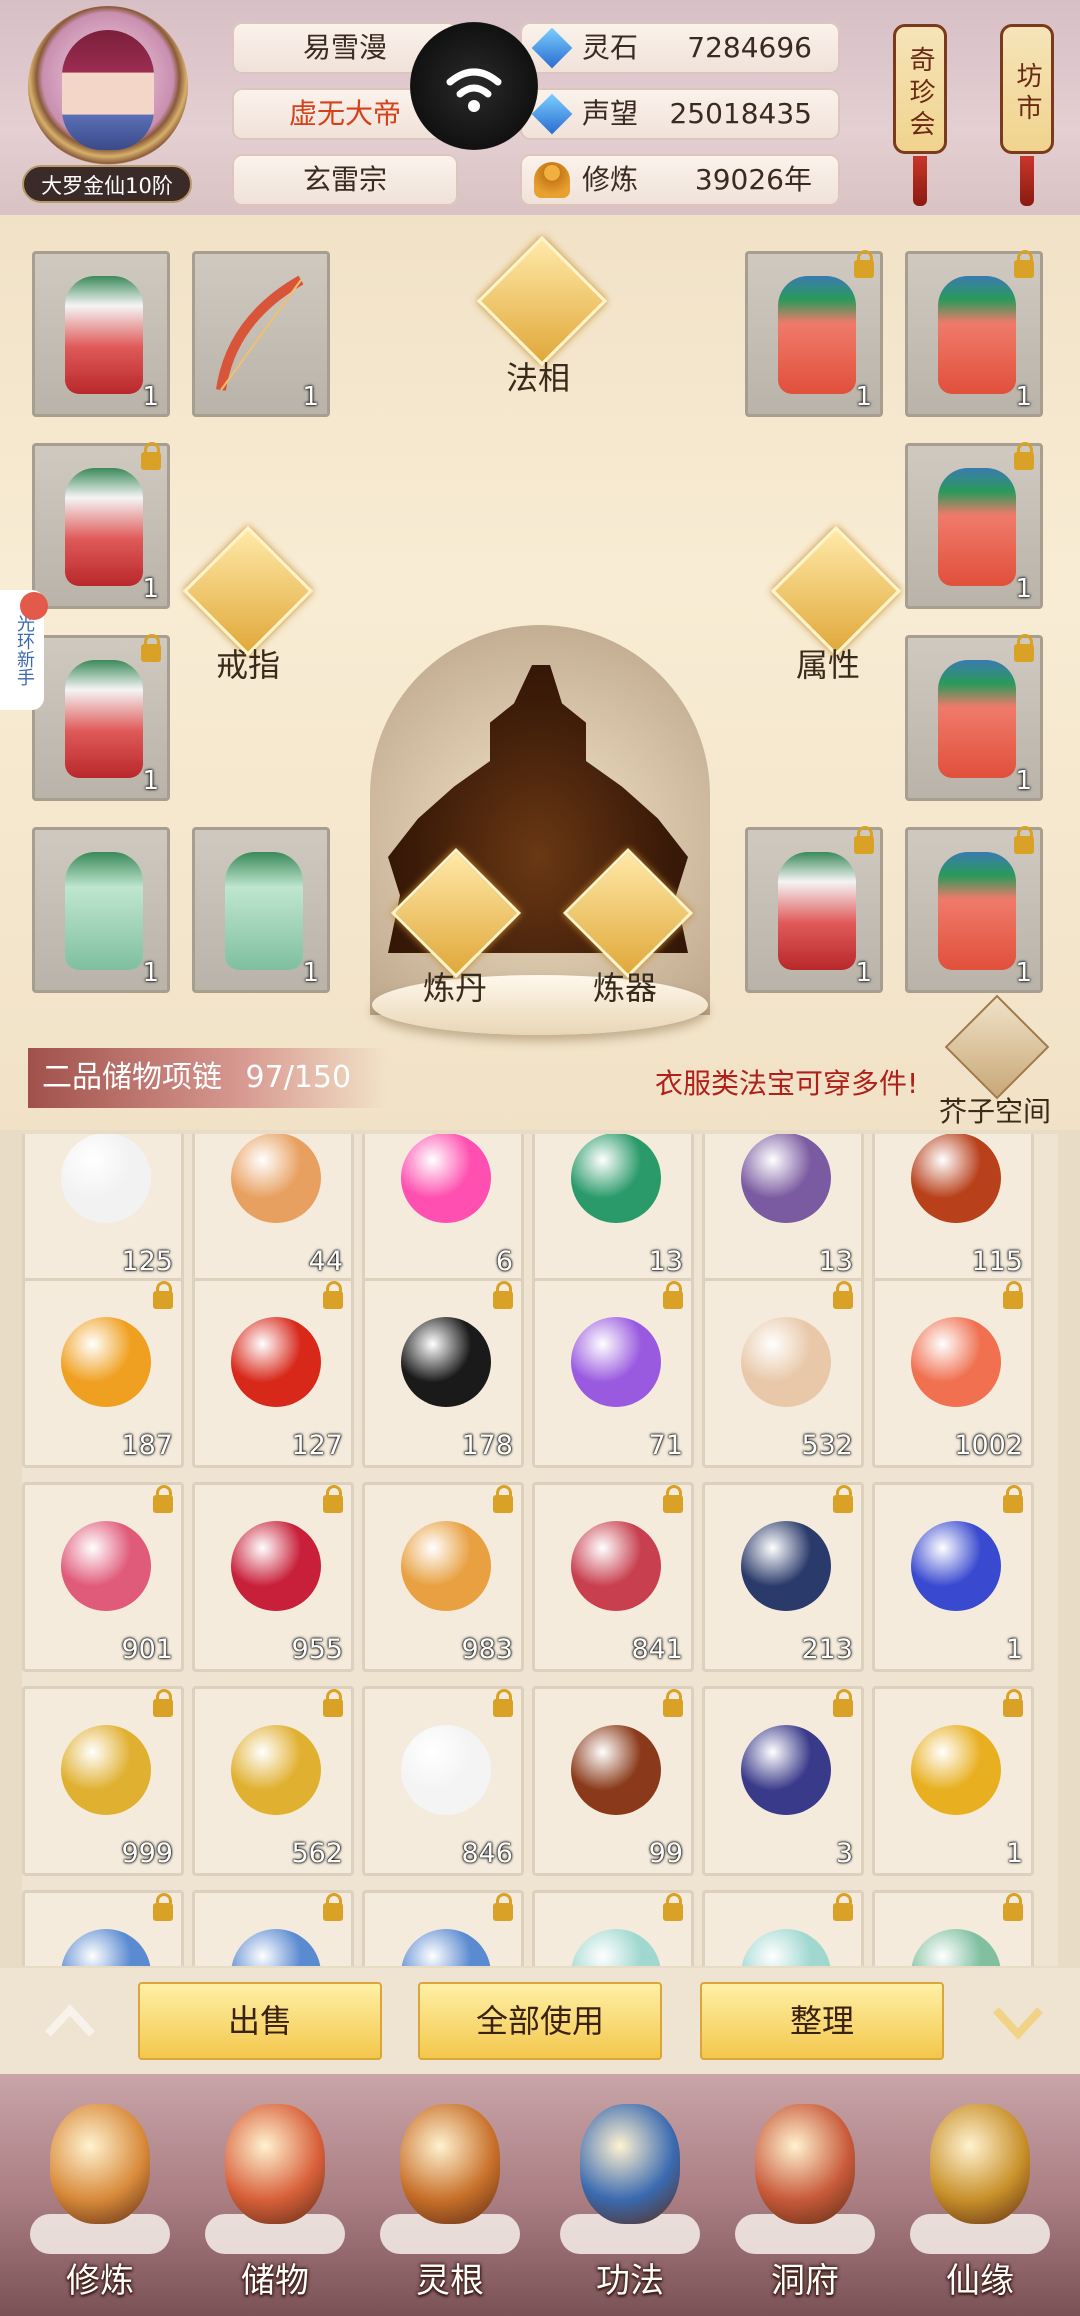 This screenshot has width=1080, height=2316. I want to click on inventory-slot: 532, so click(783, 1373).